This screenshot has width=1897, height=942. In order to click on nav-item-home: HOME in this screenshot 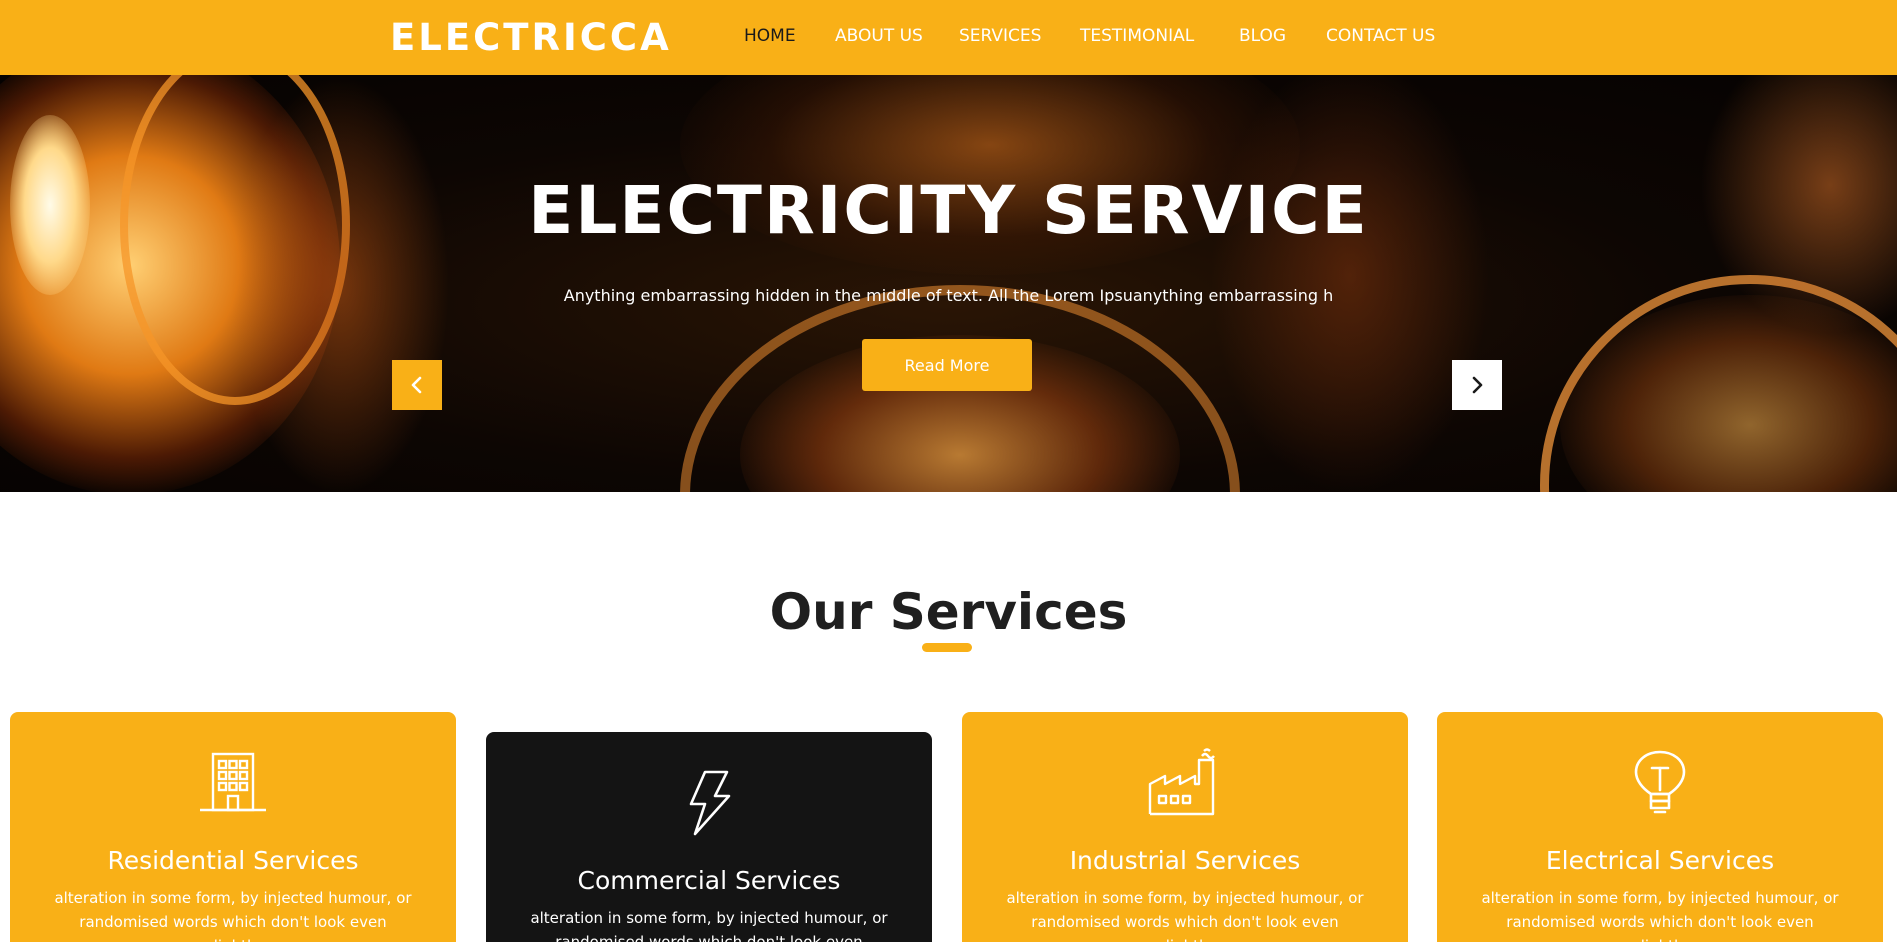, I will do `click(770, 36)`.